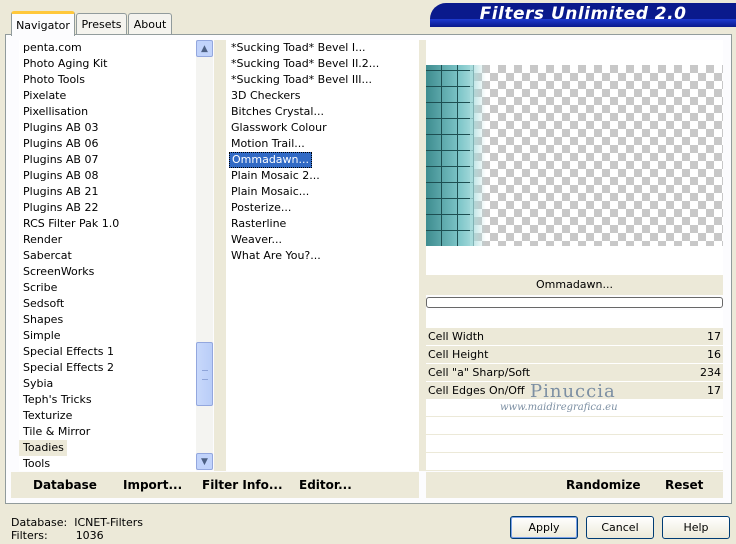 This screenshot has height=544, width=736. Describe the element at coordinates (65, 487) in the screenshot. I see `database-button: Database` at that location.